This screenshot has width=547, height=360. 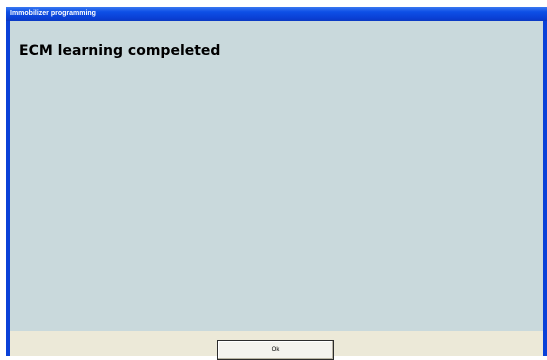 I want to click on title-bar: Immobilizer programming, so click(x=276, y=14).